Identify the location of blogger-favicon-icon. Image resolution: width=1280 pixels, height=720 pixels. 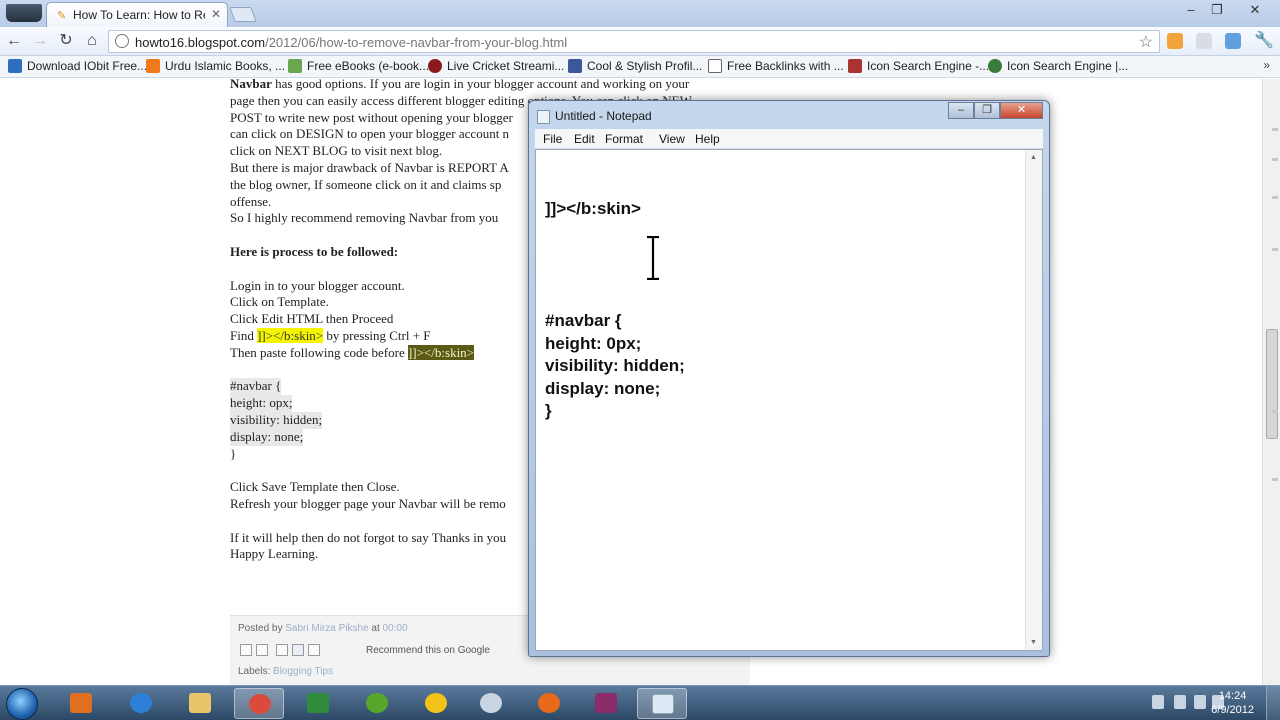
(153, 66).